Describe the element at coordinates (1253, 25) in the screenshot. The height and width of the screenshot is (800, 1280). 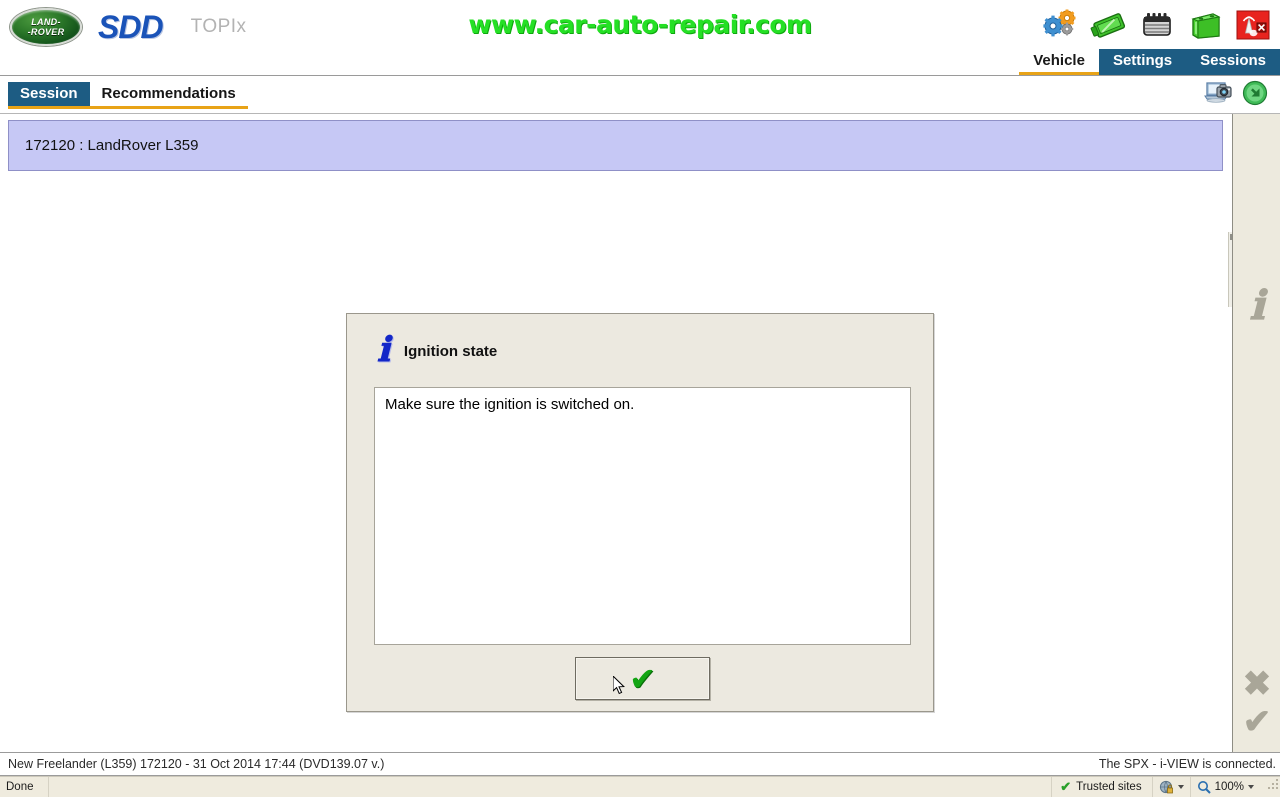
I see `wireless-disconnected-icon` at that location.